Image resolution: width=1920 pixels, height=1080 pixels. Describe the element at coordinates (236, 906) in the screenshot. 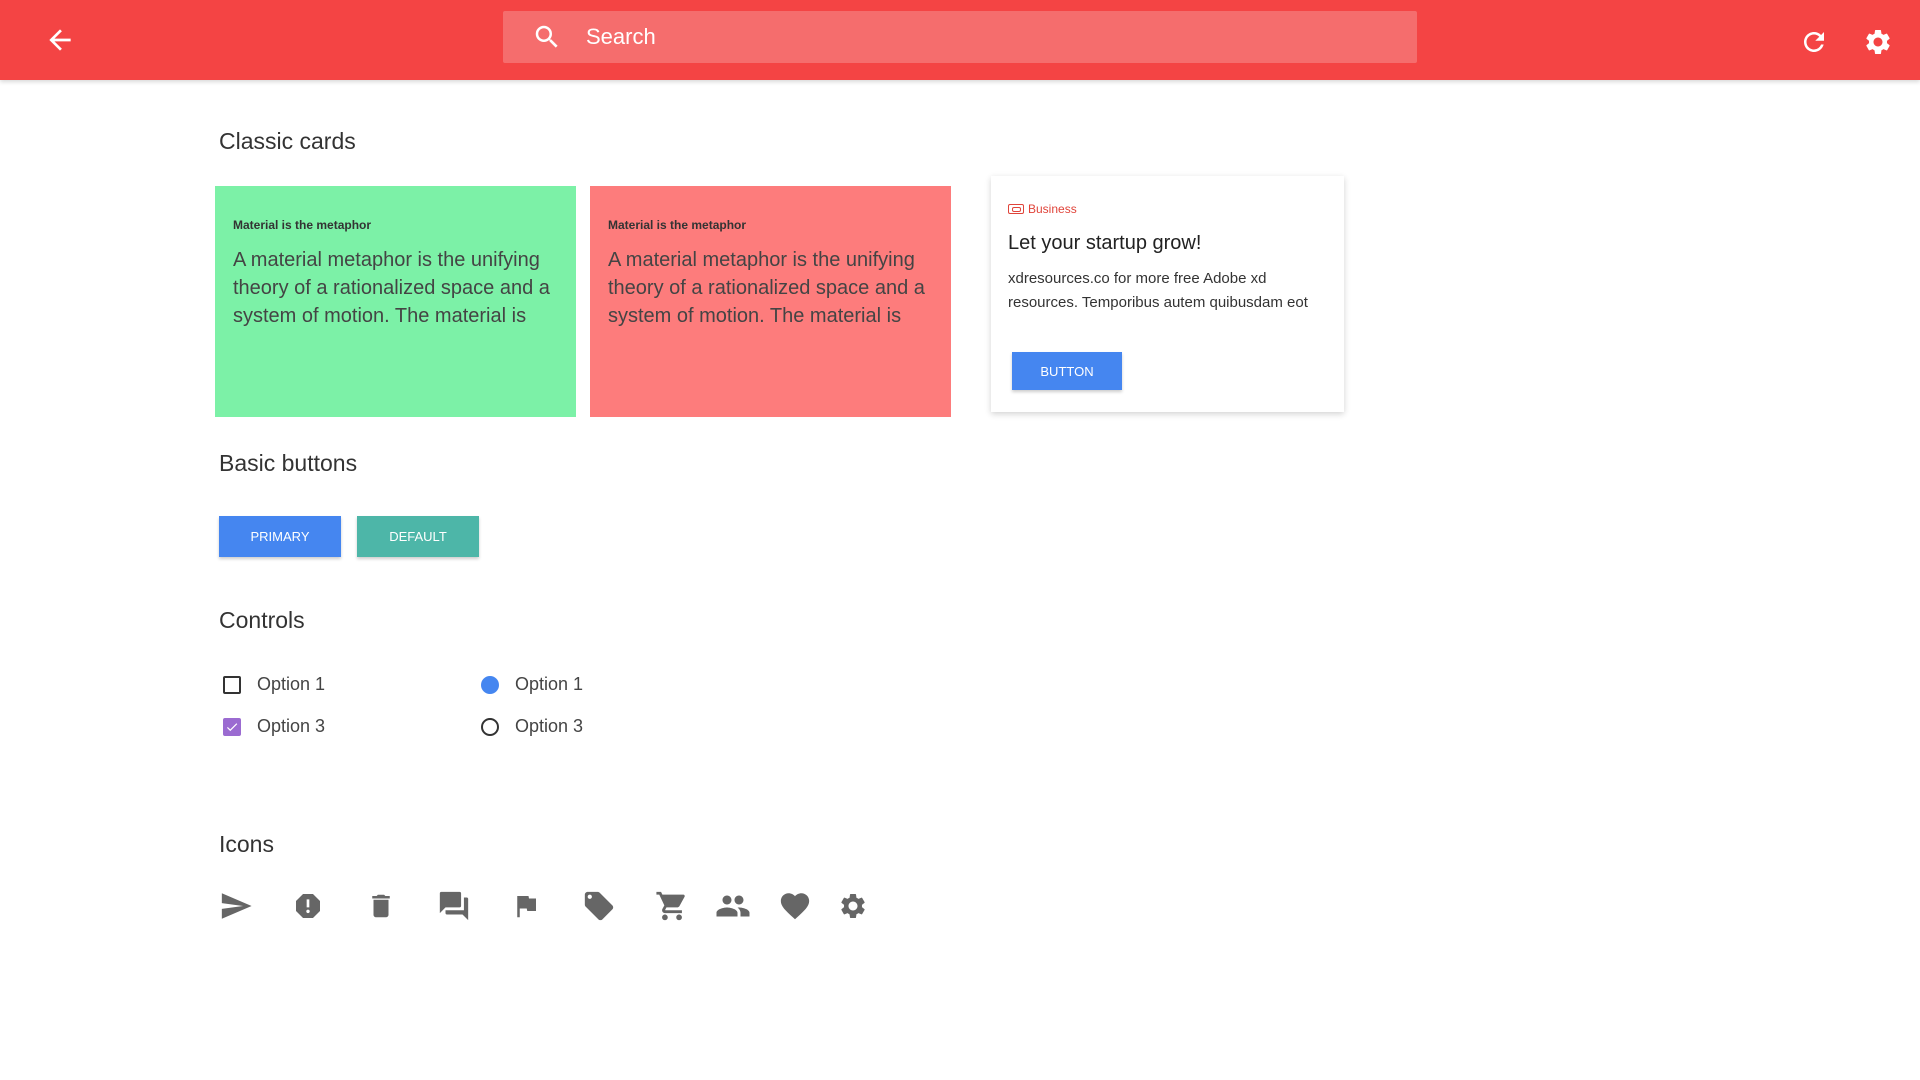

I see `send-icon` at that location.